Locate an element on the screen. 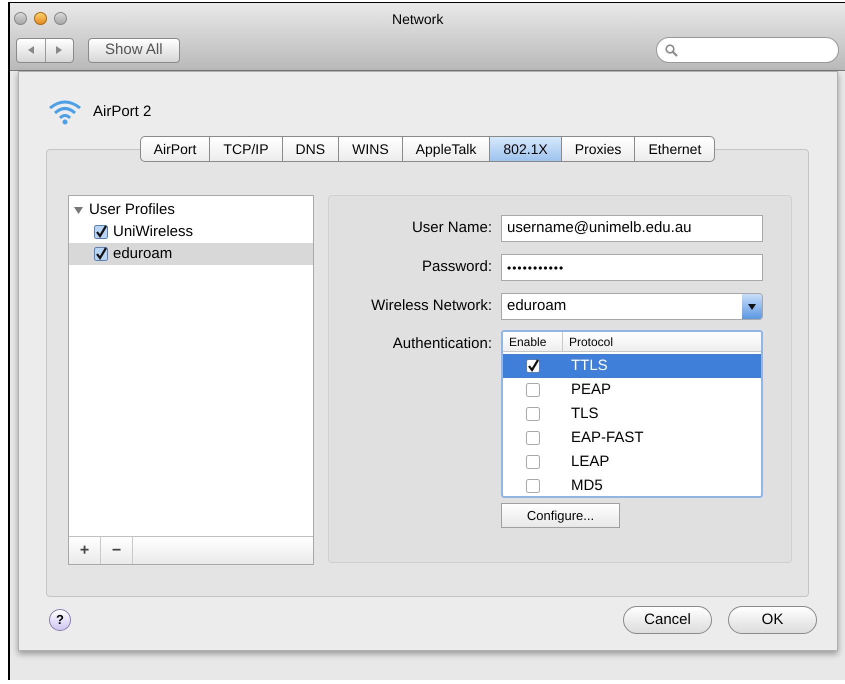 This screenshot has width=845, height=684. wifi-icon is located at coordinates (65, 112).